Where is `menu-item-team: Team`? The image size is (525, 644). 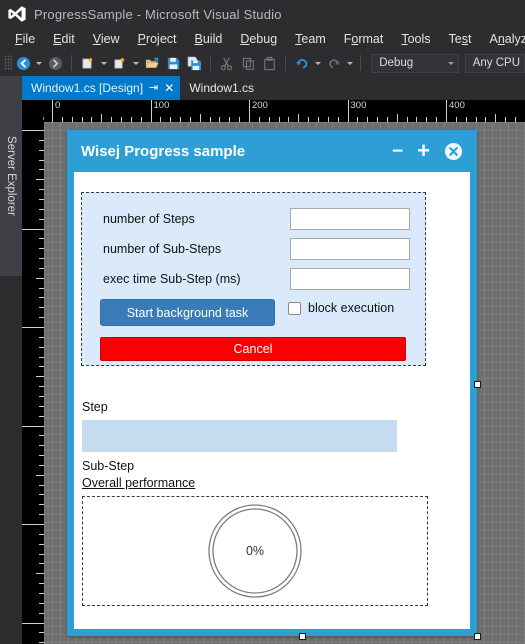 menu-item-team: Team is located at coordinates (310, 39).